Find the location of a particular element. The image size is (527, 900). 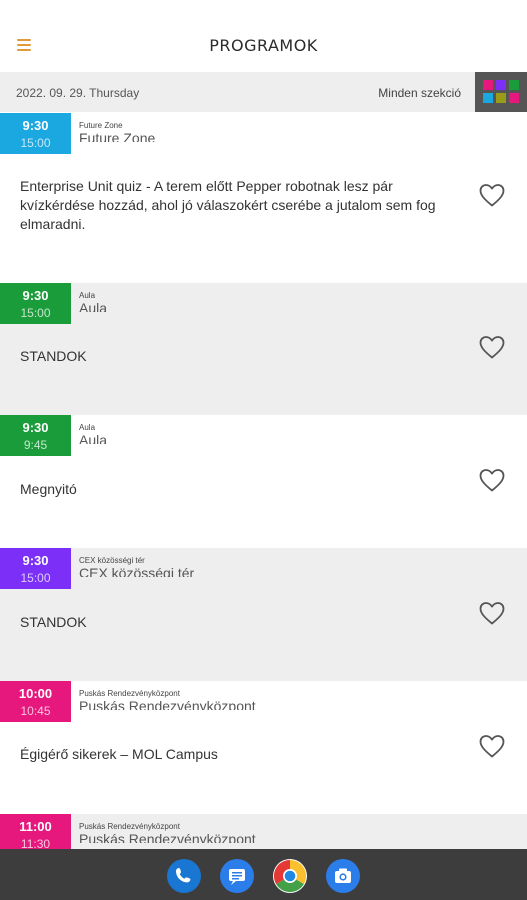

location-heading: Future Zone is located at coordinates (229, 136).